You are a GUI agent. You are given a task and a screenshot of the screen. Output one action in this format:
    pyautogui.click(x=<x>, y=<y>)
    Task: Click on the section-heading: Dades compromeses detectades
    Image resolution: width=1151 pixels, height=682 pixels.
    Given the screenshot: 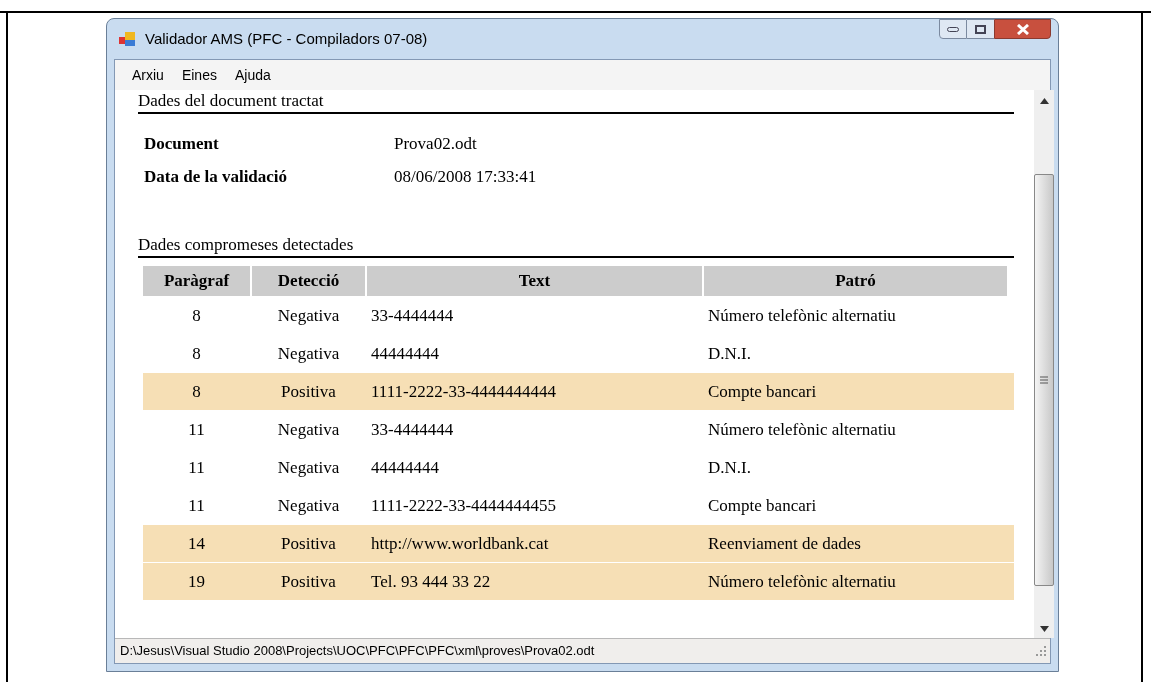 What is the action you would take?
    pyautogui.click(x=576, y=246)
    